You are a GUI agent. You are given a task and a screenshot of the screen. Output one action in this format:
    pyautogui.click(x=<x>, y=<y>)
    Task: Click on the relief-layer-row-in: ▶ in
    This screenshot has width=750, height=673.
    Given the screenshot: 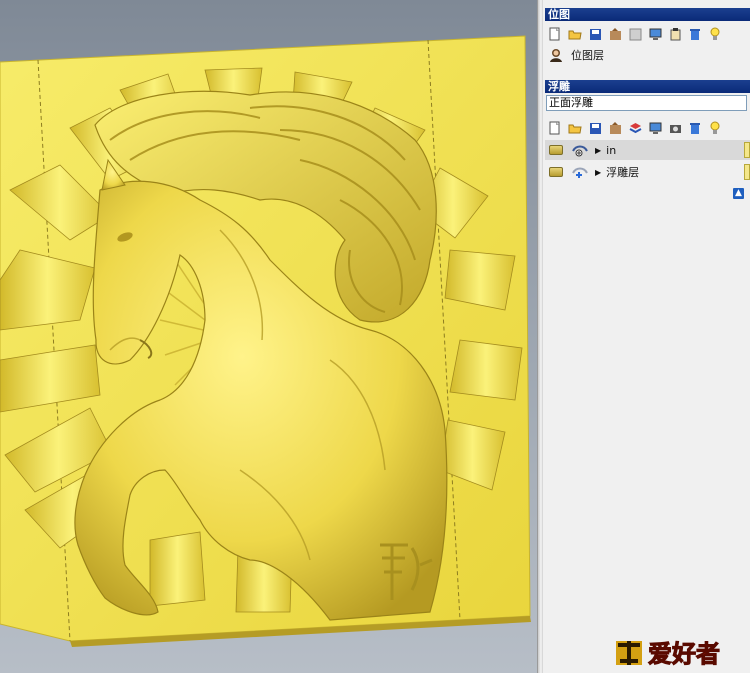 What is the action you would take?
    pyautogui.click(x=647, y=150)
    